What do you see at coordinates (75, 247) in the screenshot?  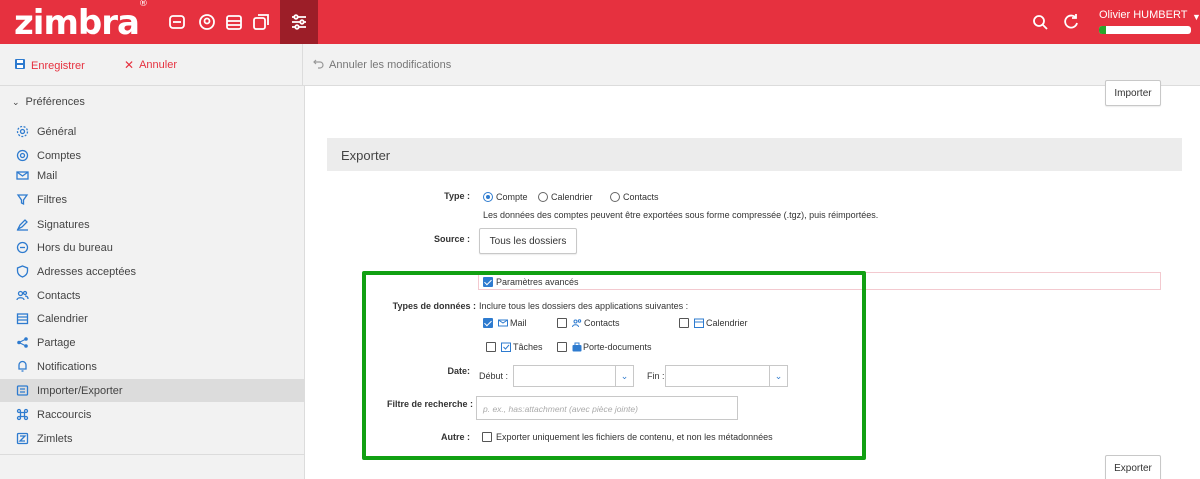 I see `sidebar-item-label: Hors du bureau` at bounding box center [75, 247].